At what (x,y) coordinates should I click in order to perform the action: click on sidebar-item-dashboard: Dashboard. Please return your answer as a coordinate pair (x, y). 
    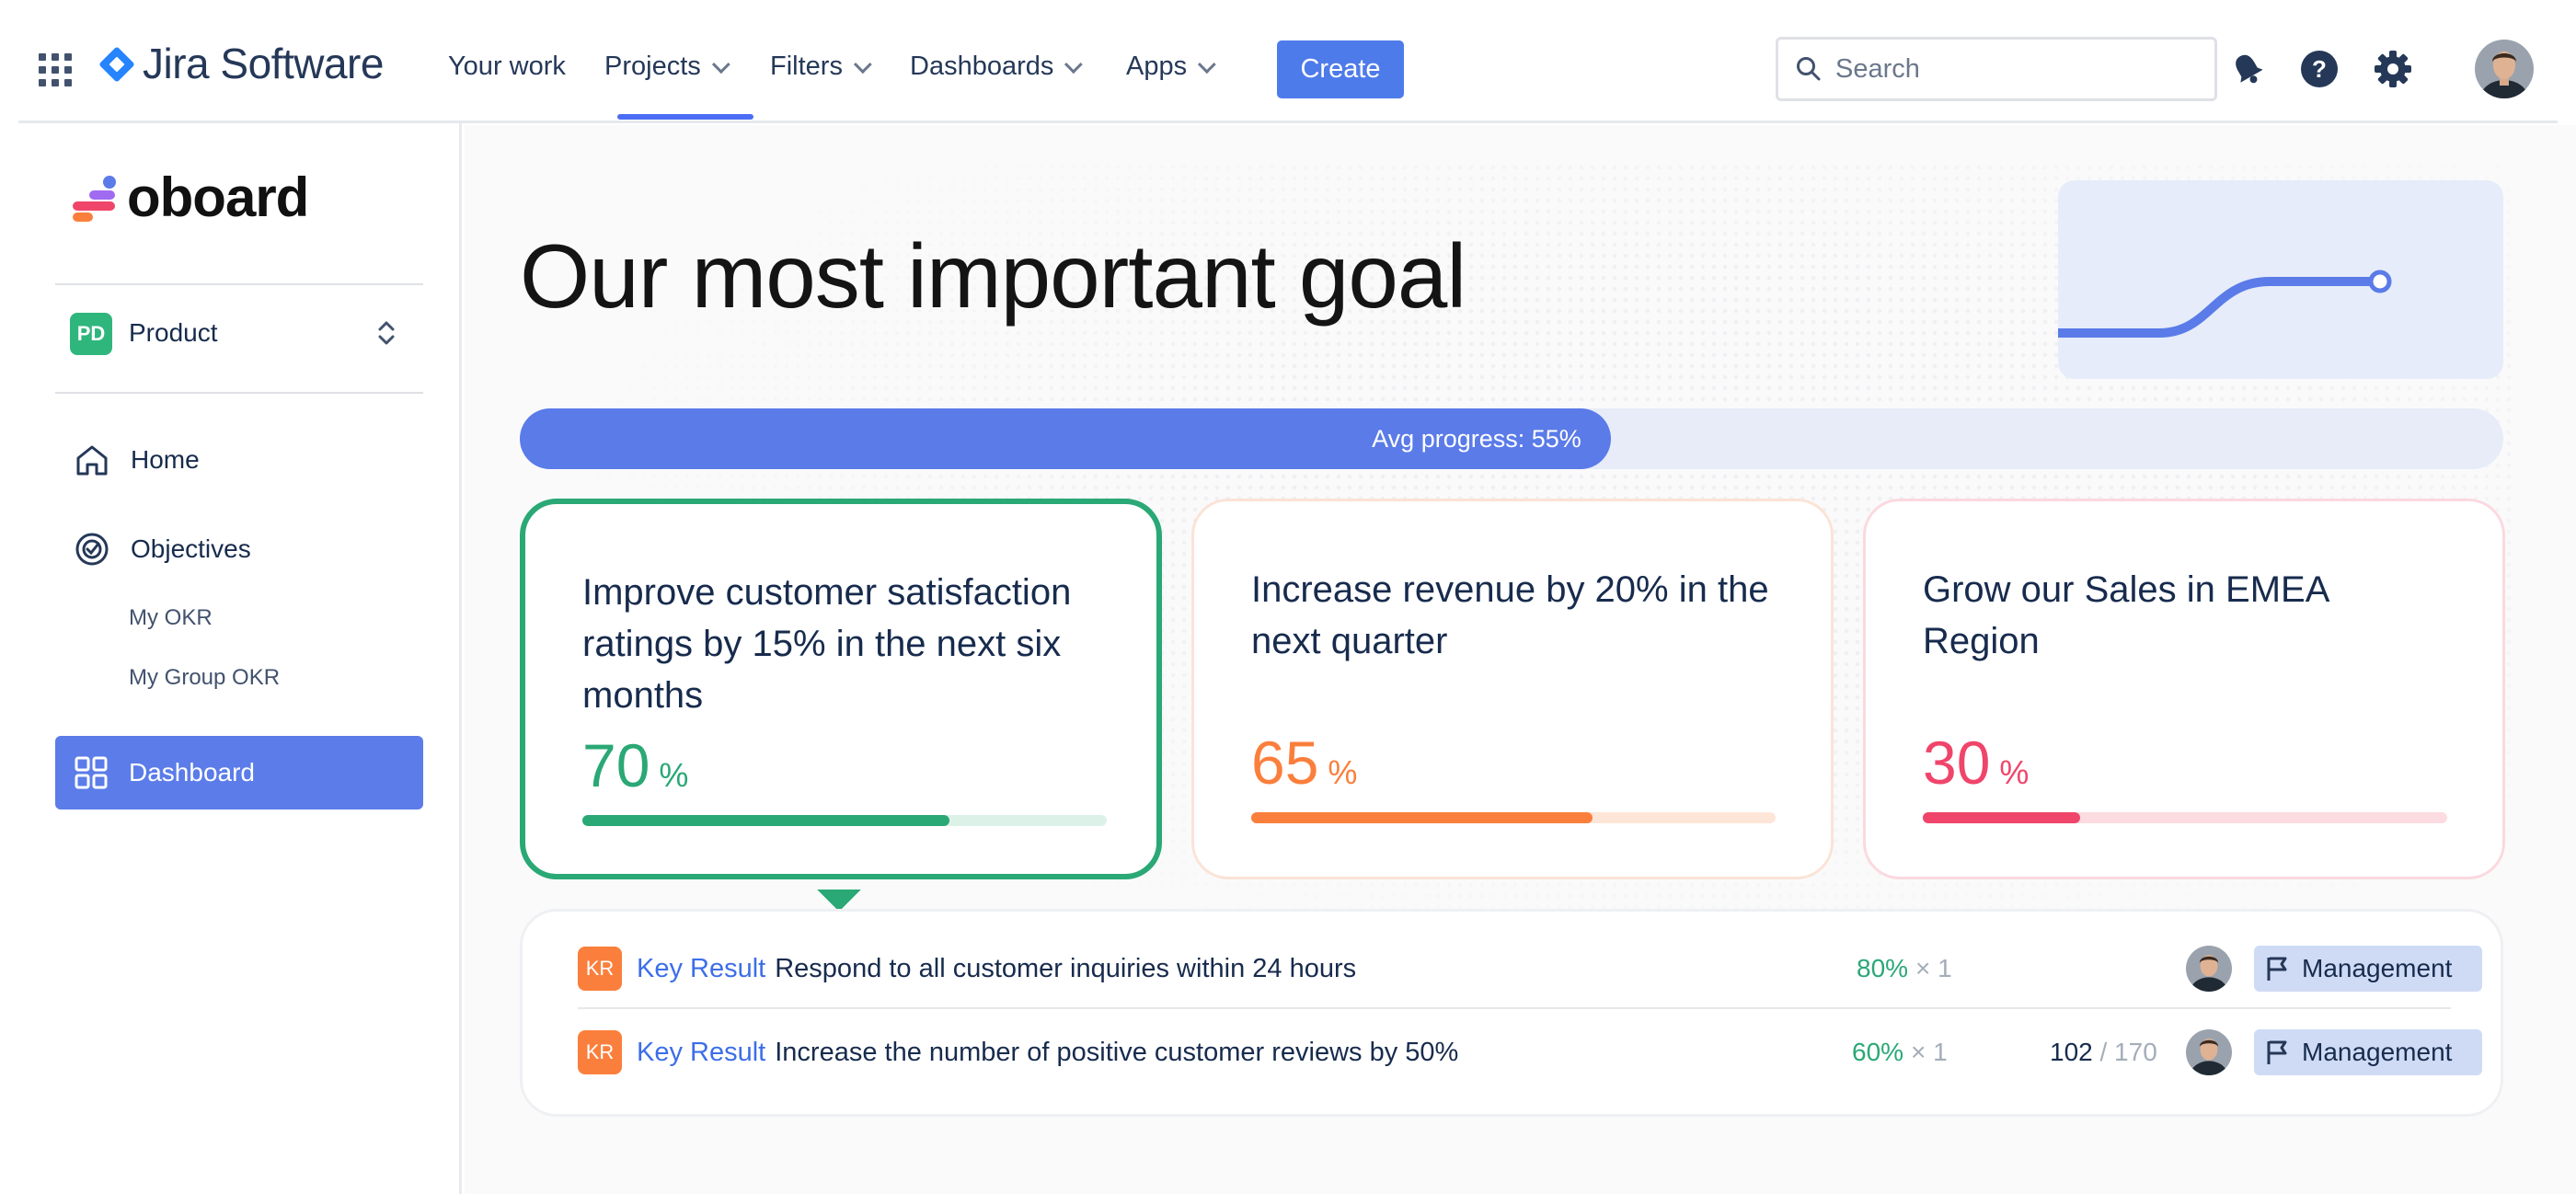
    Looking at the image, I should click on (239, 773).